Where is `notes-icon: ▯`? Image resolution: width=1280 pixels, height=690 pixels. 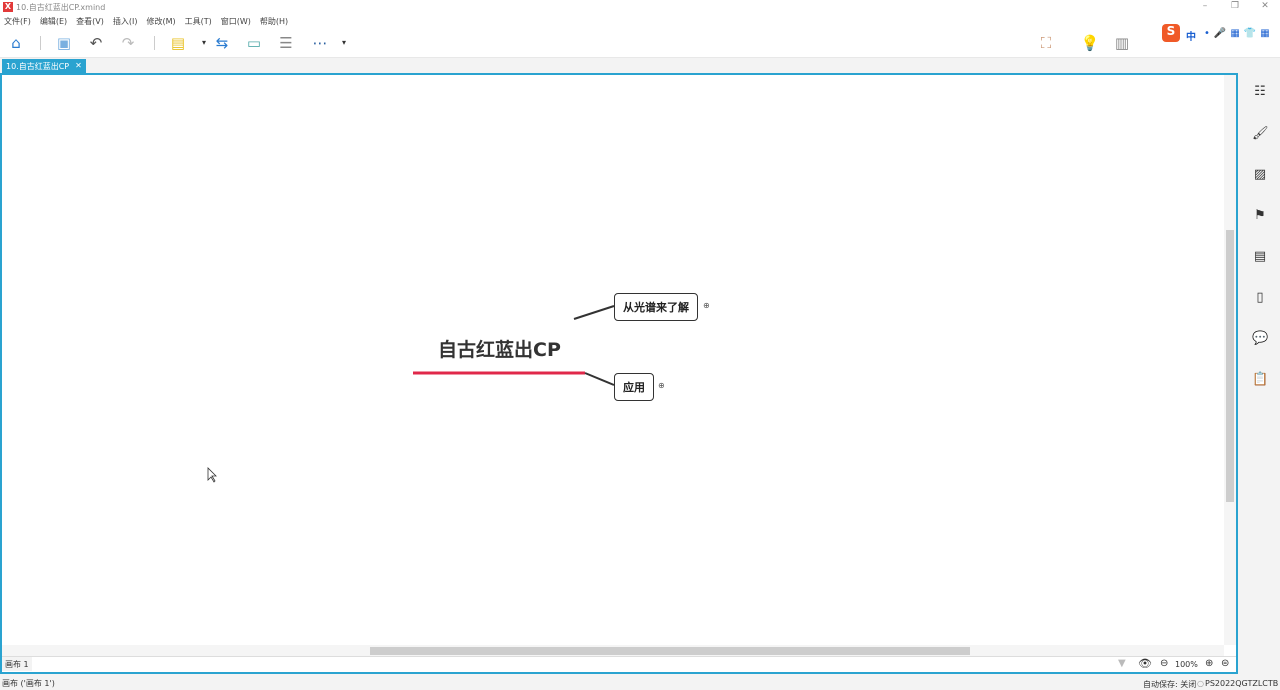
notes-icon: ▯ is located at coordinates (1260, 298).